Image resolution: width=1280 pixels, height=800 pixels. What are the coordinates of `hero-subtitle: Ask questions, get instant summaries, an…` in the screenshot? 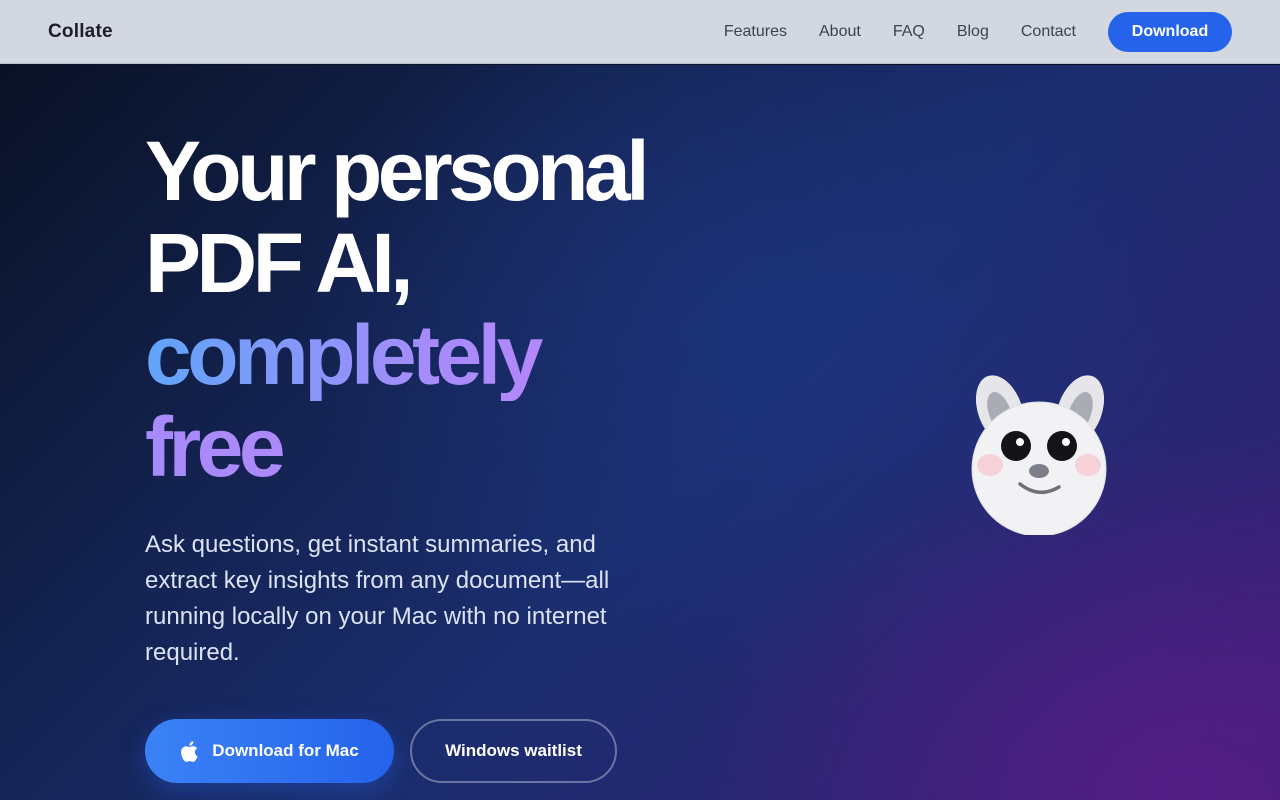 It's located at (377, 598).